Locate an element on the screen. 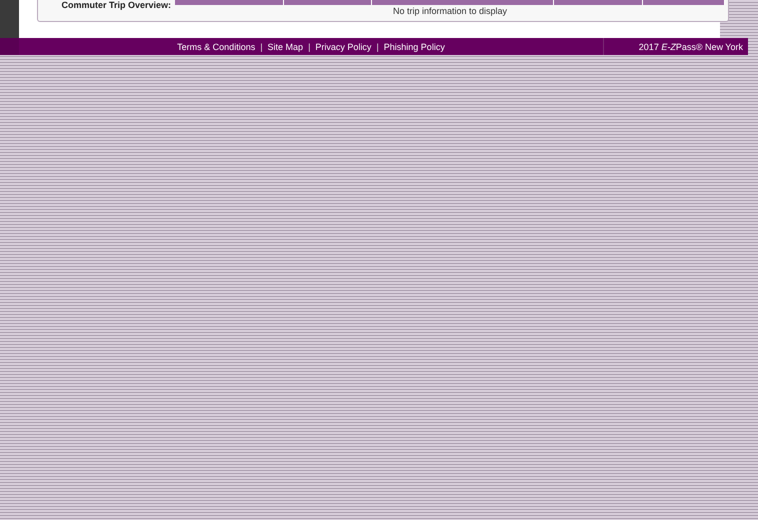 This screenshot has height=520, width=758. trip-overview-label: Commuter Trip Overview: is located at coordinates (116, 6).